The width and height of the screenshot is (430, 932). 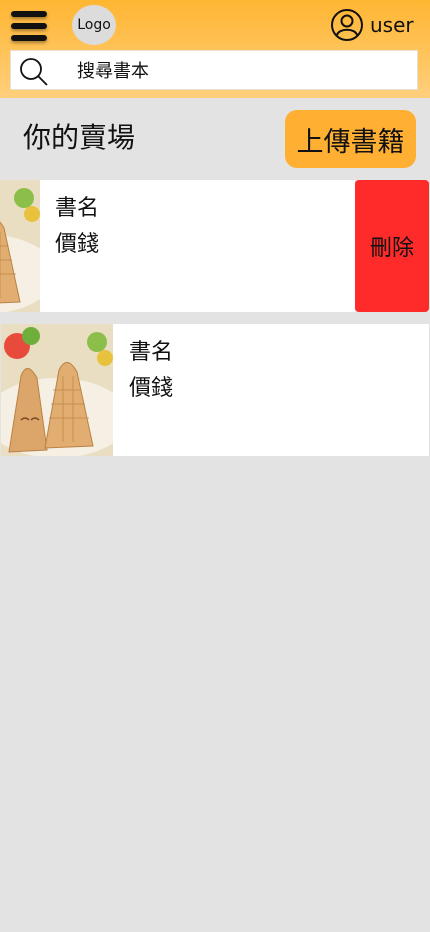 I want to click on logo-label: Logo, so click(x=94, y=25).